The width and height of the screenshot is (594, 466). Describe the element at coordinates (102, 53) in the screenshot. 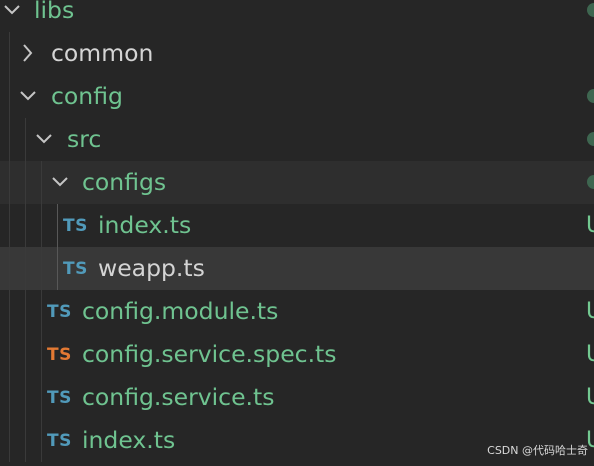

I see `folder-label: common` at that location.